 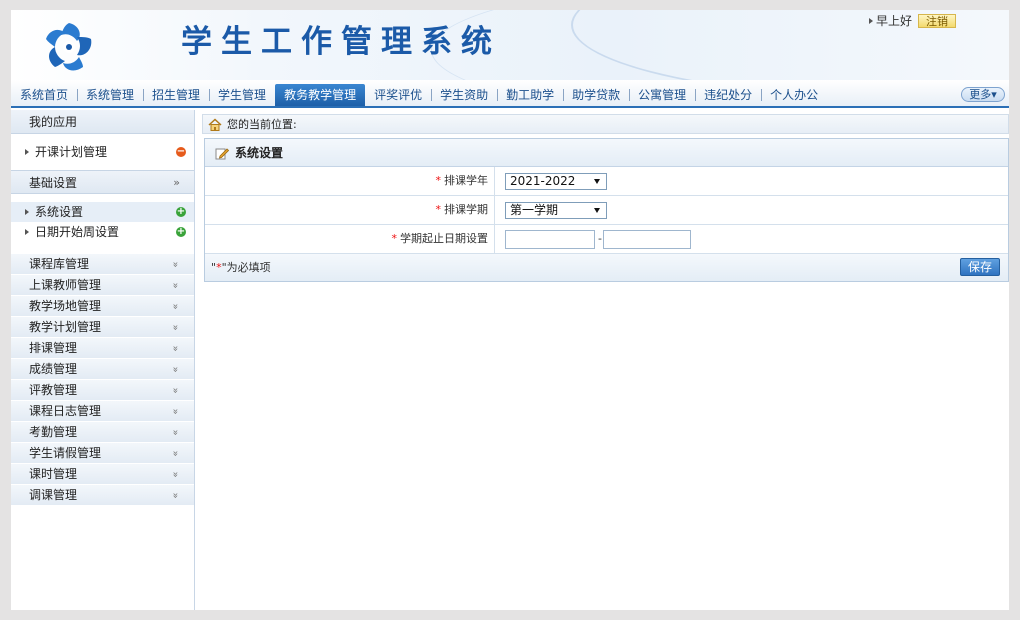 What do you see at coordinates (53, 432) in the screenshot?
I see `sidebar-category-label: 考勤管理` at bounding box center [53, 432].